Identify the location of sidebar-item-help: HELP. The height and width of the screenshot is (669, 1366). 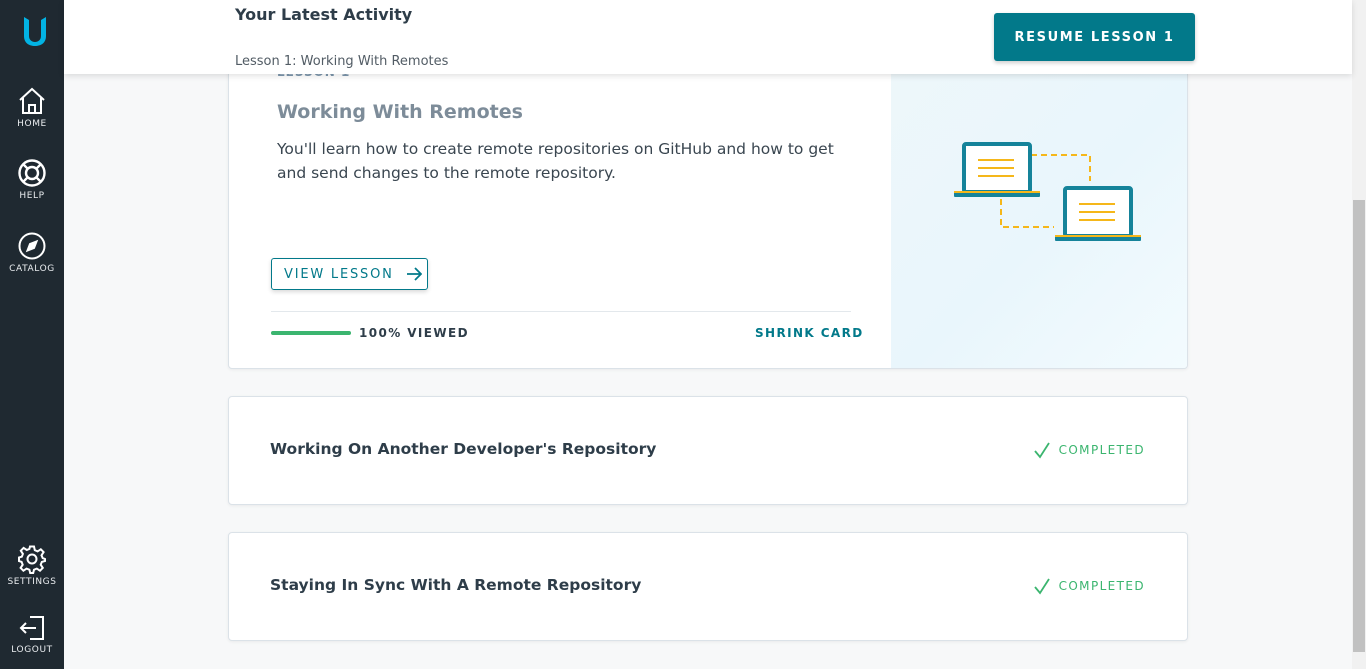
(32, 179).